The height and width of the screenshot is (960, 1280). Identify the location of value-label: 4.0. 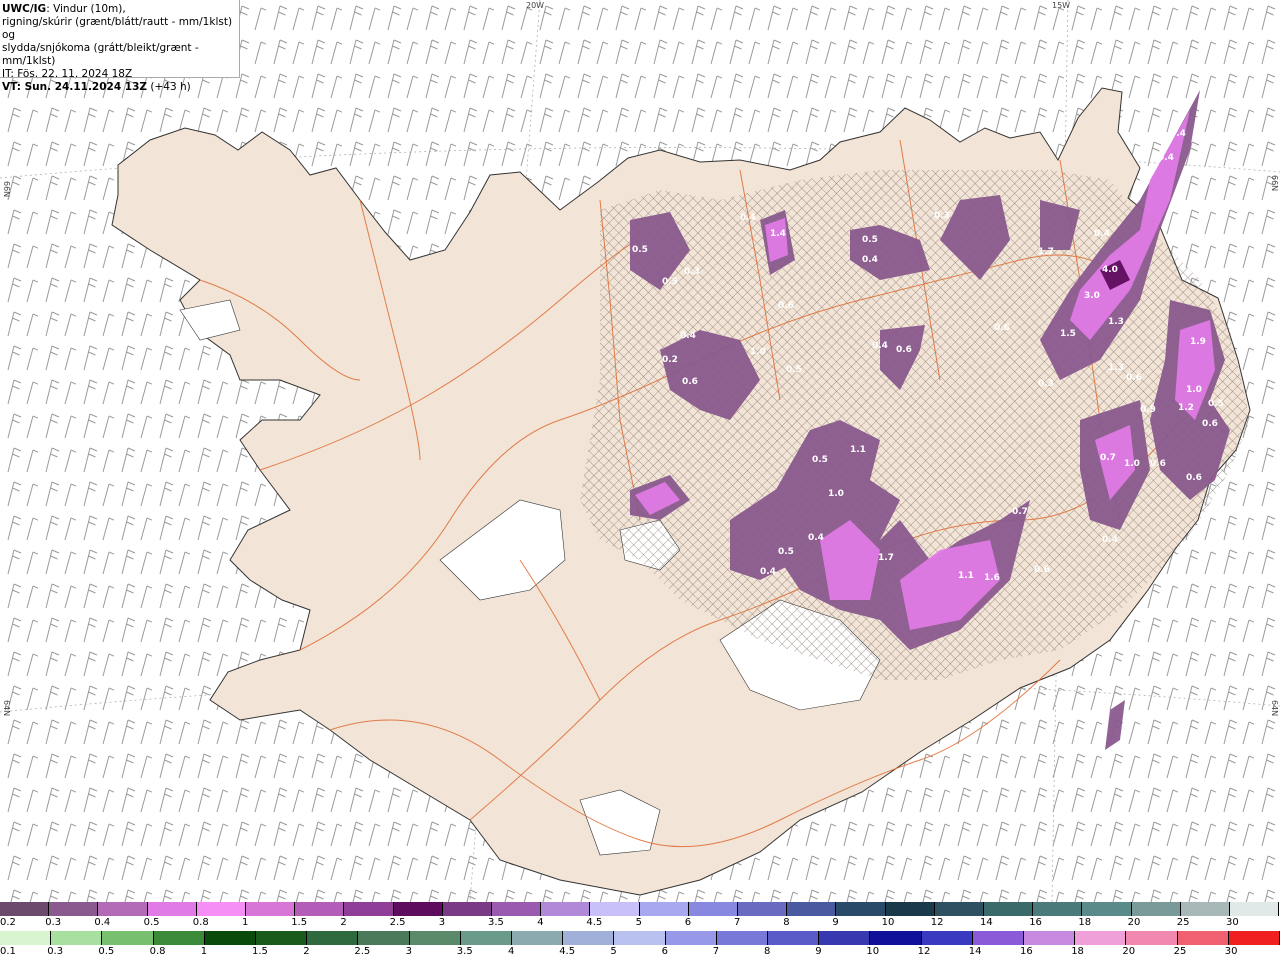
(1110, 270).